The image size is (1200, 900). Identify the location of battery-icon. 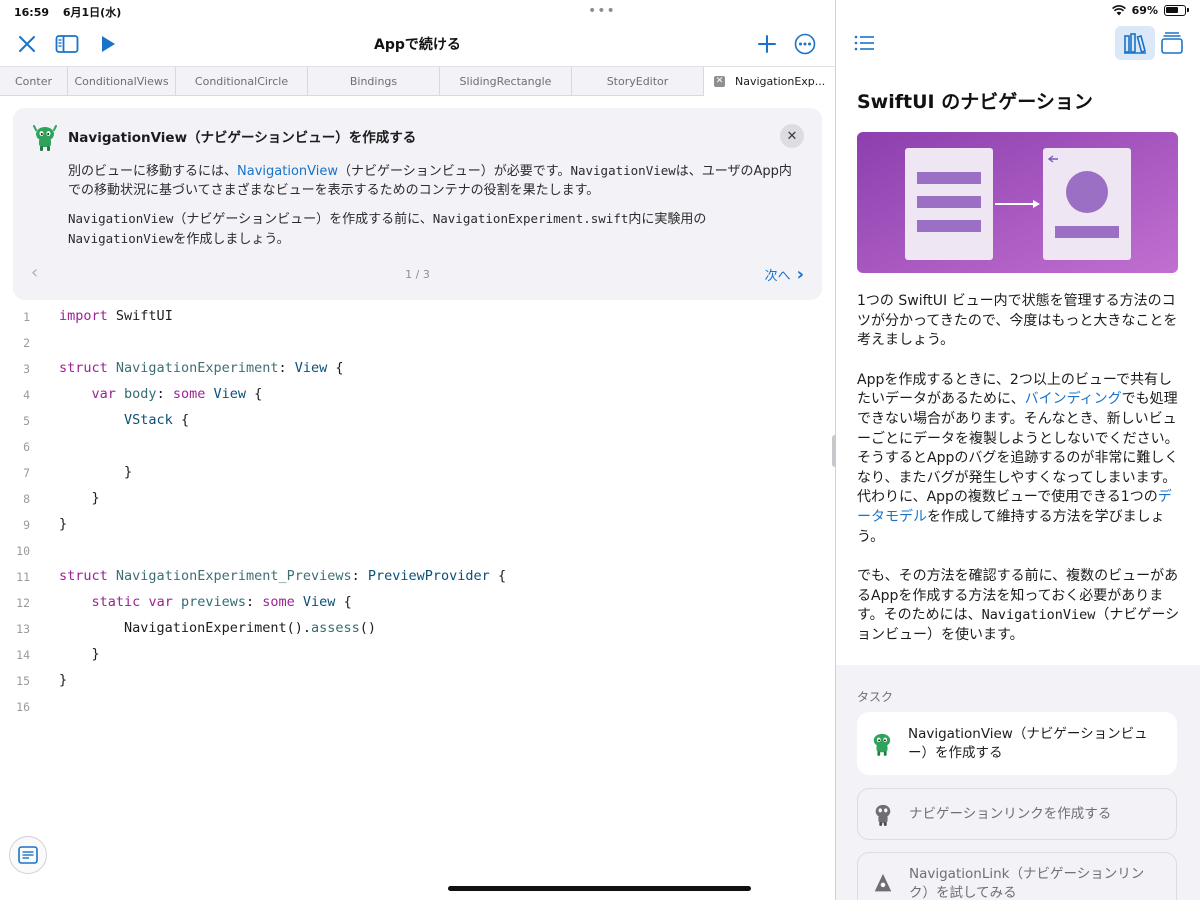
(1176, 10).